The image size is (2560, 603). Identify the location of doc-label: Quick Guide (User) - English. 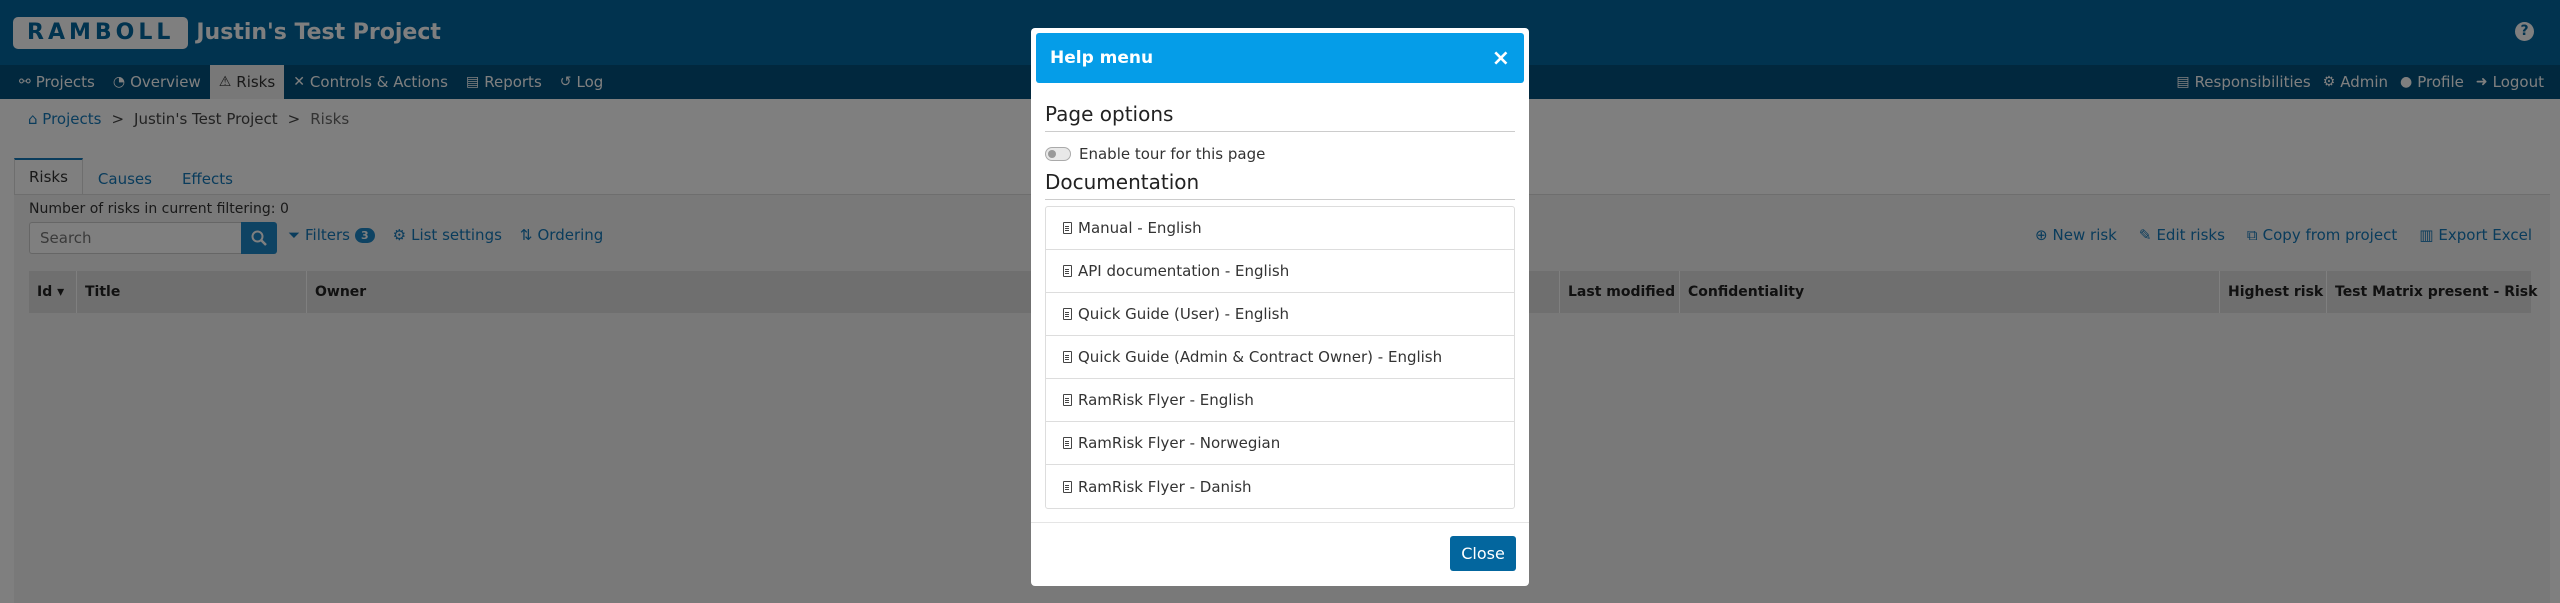
(1184, 314).